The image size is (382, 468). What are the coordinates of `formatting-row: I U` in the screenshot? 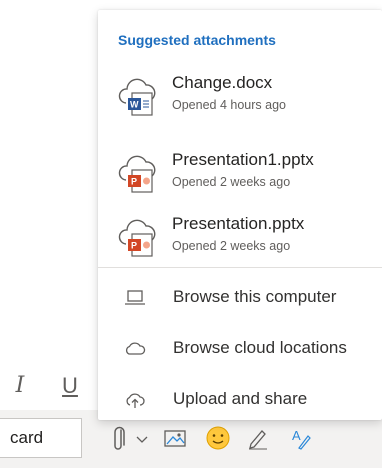 It's located at (50, 386).